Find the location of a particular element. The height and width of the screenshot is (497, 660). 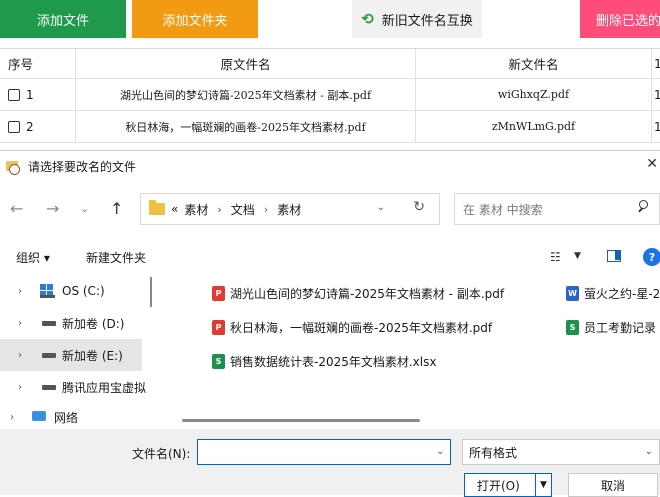

list-item: P 湖光山色间的梦幻诗篇-2025年文档素材 - 副本.pdf is located at coordinates (358, 293).